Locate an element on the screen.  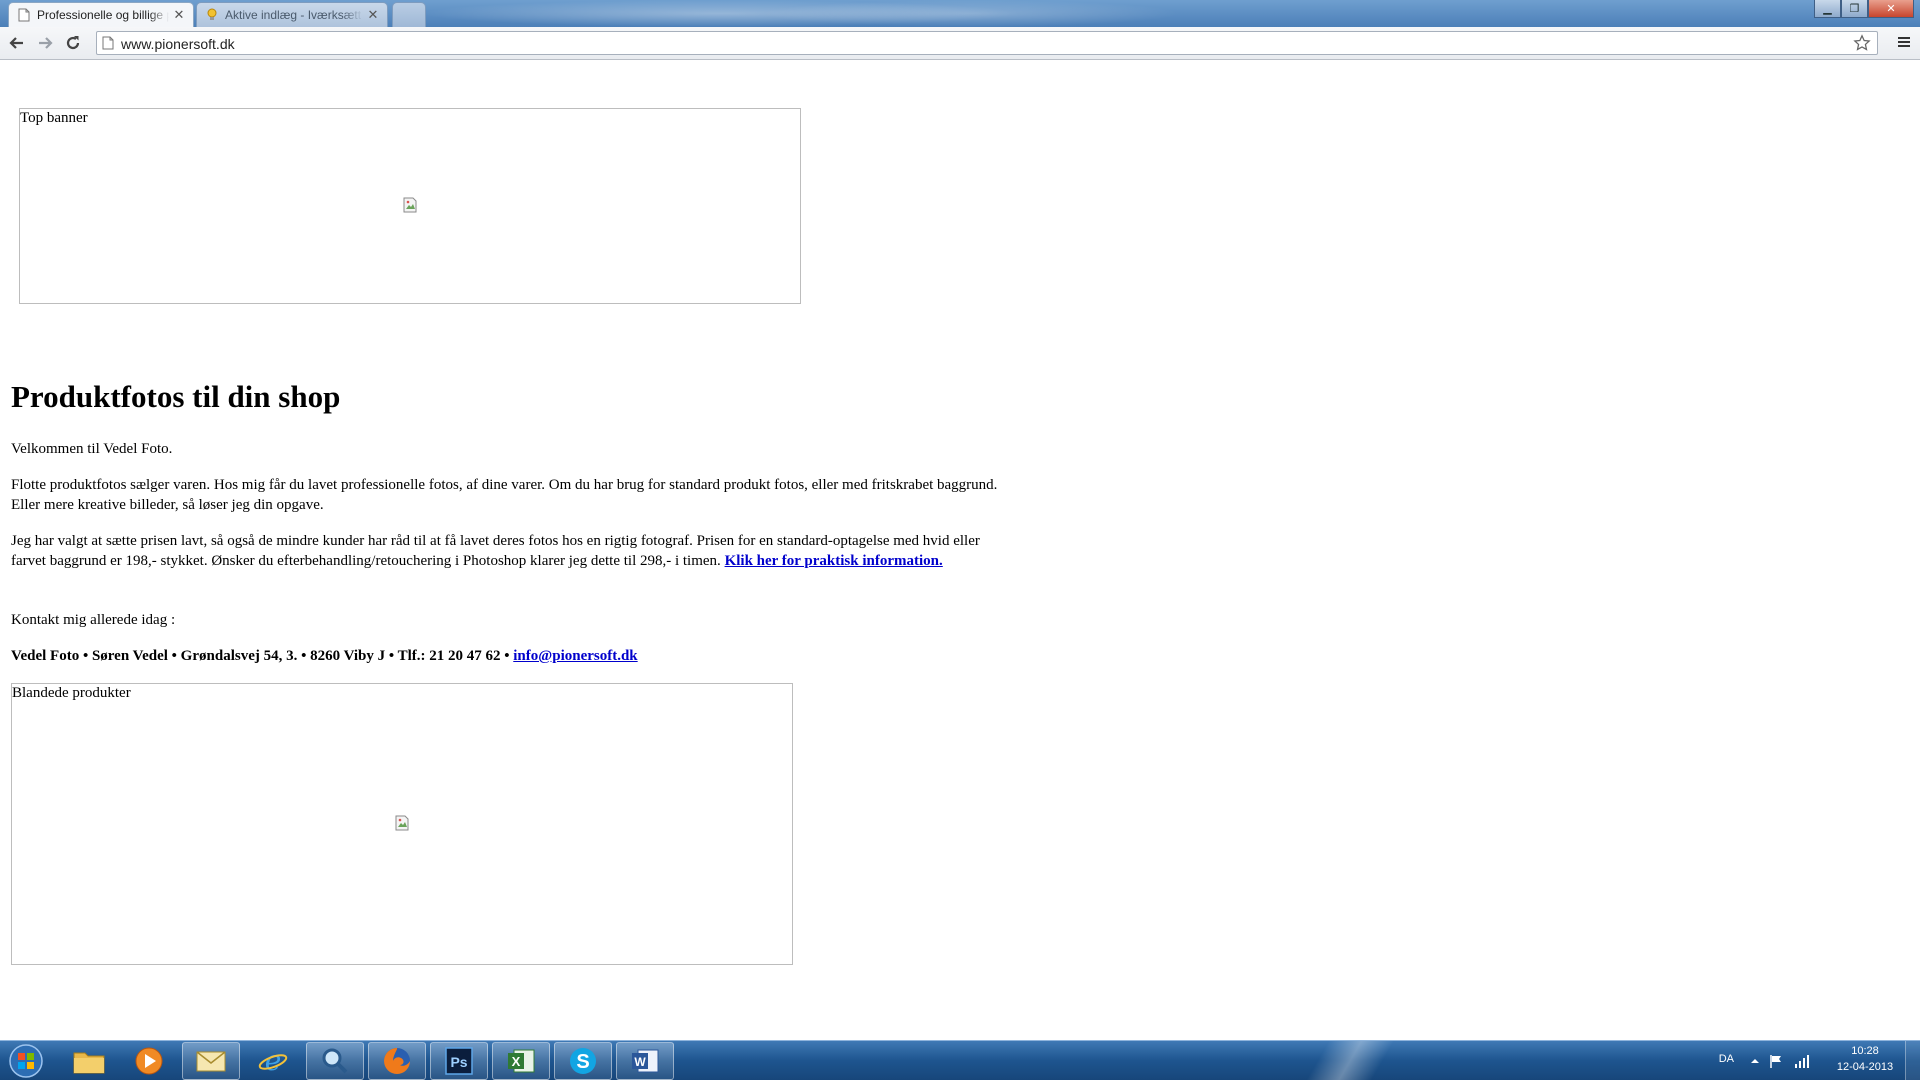
media-player-icon is located at coordinates (149, 1061).